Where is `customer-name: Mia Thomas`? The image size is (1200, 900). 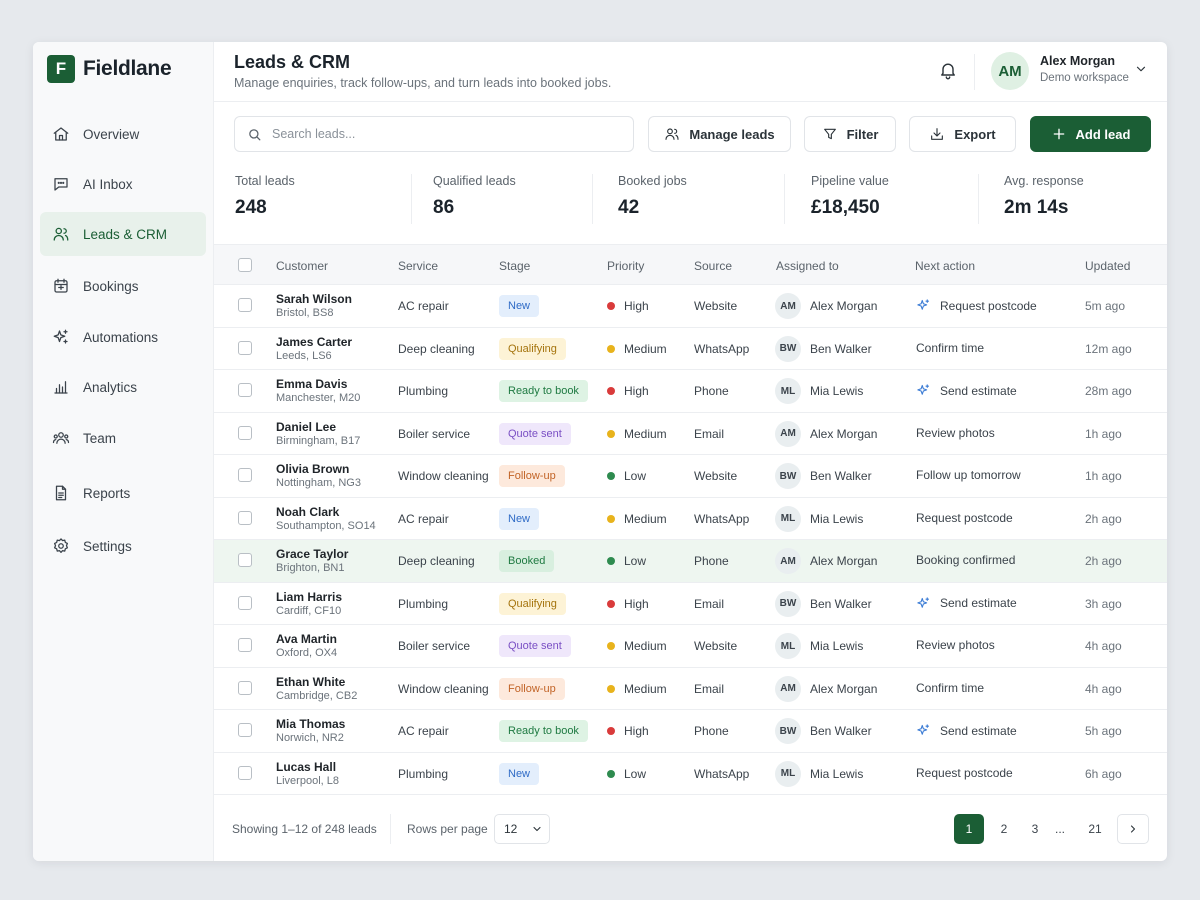
customer-name: Mia Thomas is located at coordinates (310, 724).